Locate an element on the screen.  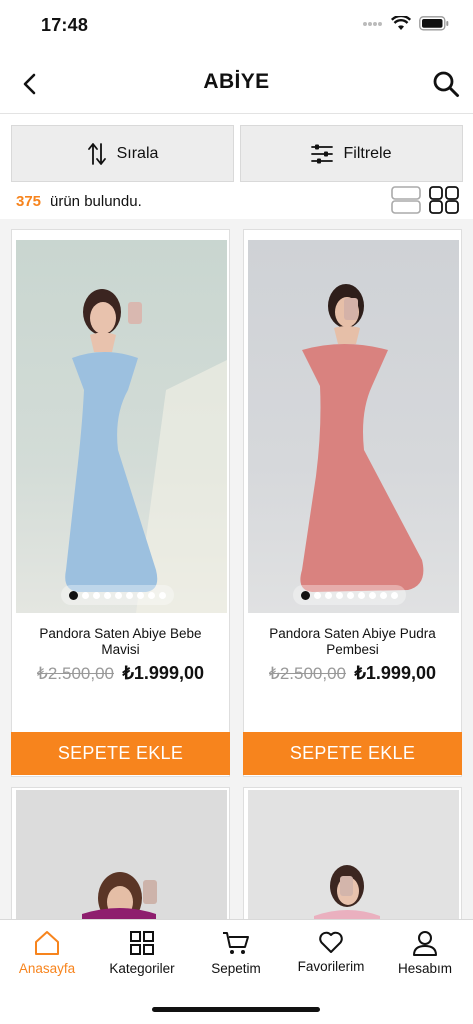
page-title: ABİYE is located at coordinates (236, 81).